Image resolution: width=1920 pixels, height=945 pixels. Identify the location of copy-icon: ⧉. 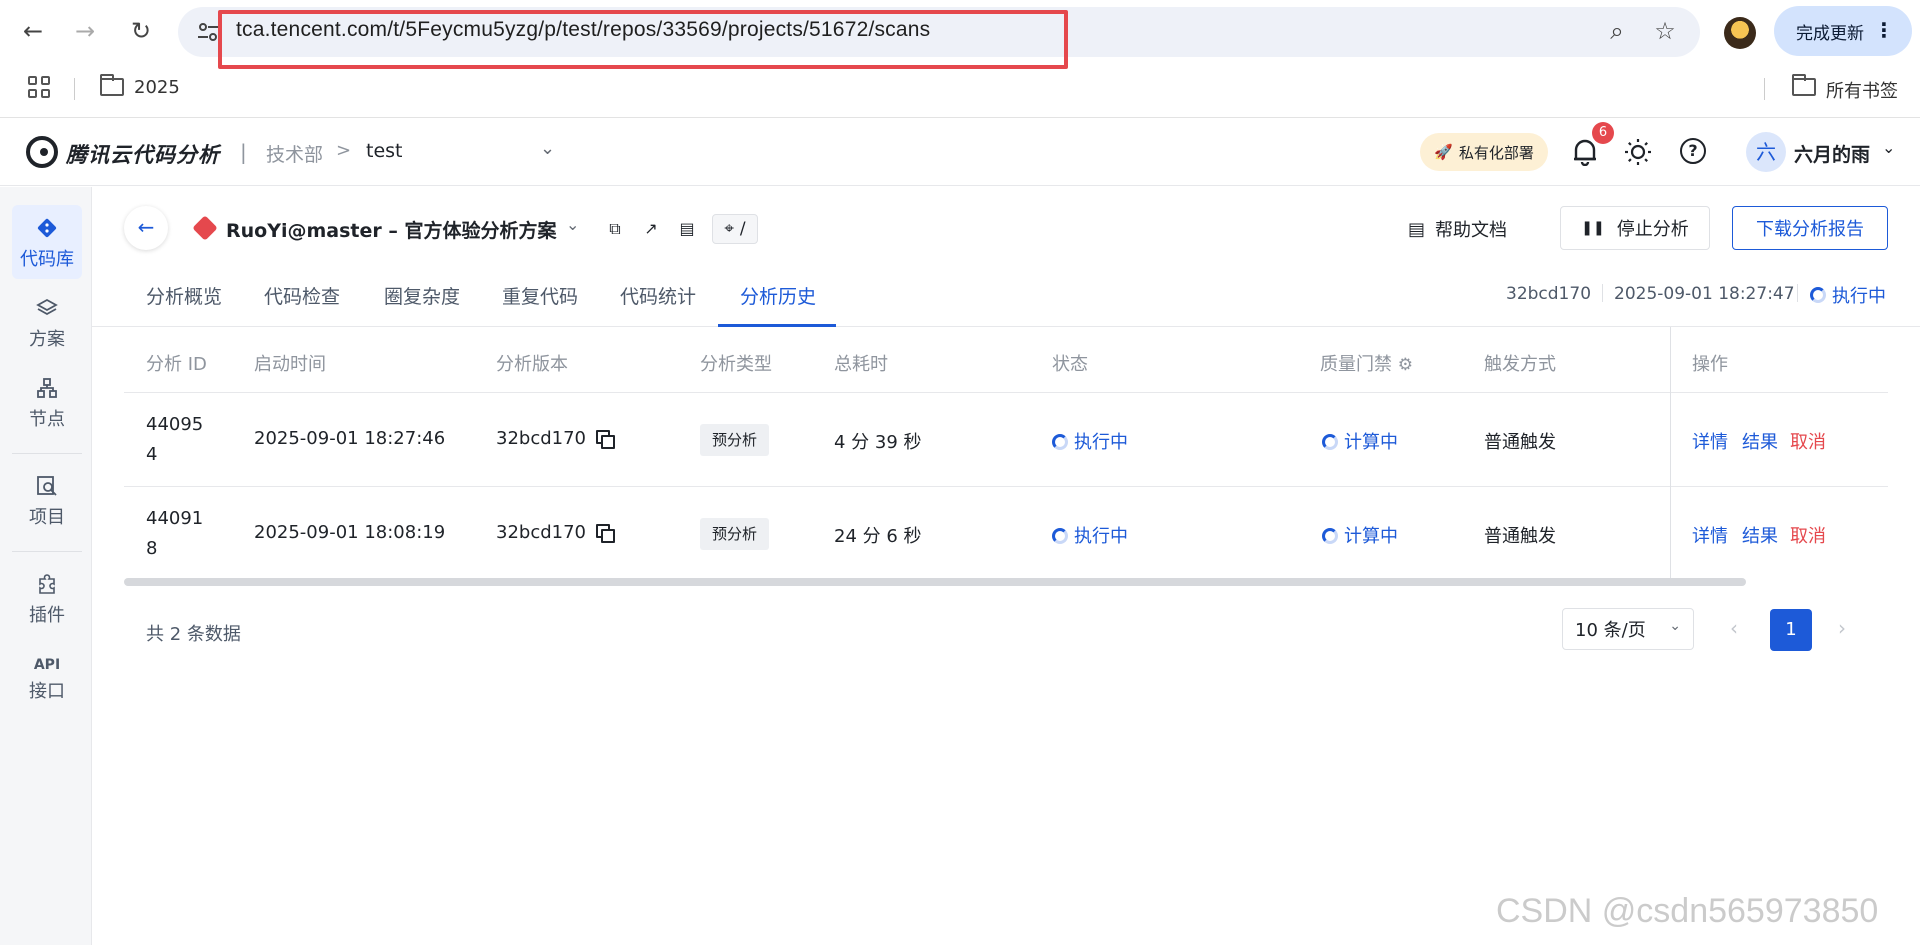
(615, 229).